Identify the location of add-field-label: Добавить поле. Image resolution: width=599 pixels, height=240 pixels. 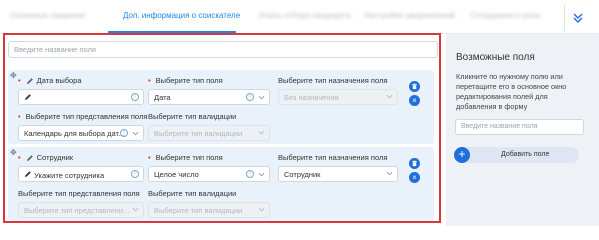
(525, 154).